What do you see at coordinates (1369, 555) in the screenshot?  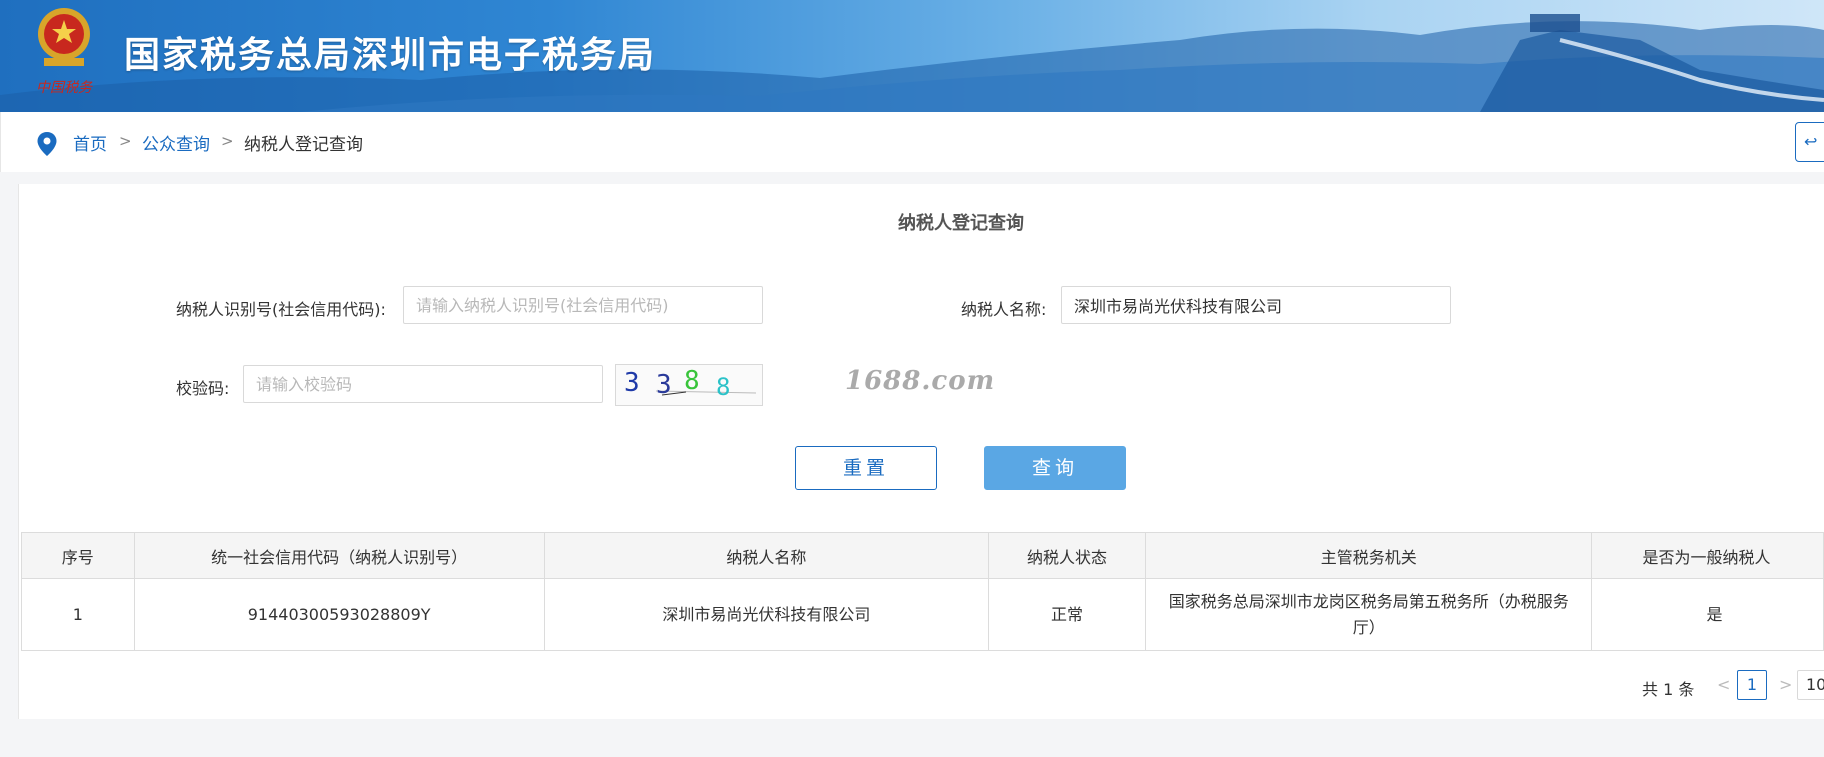 I see `column-header-tax-authority: 主管税务机关` at bounding box center [1369, 555].